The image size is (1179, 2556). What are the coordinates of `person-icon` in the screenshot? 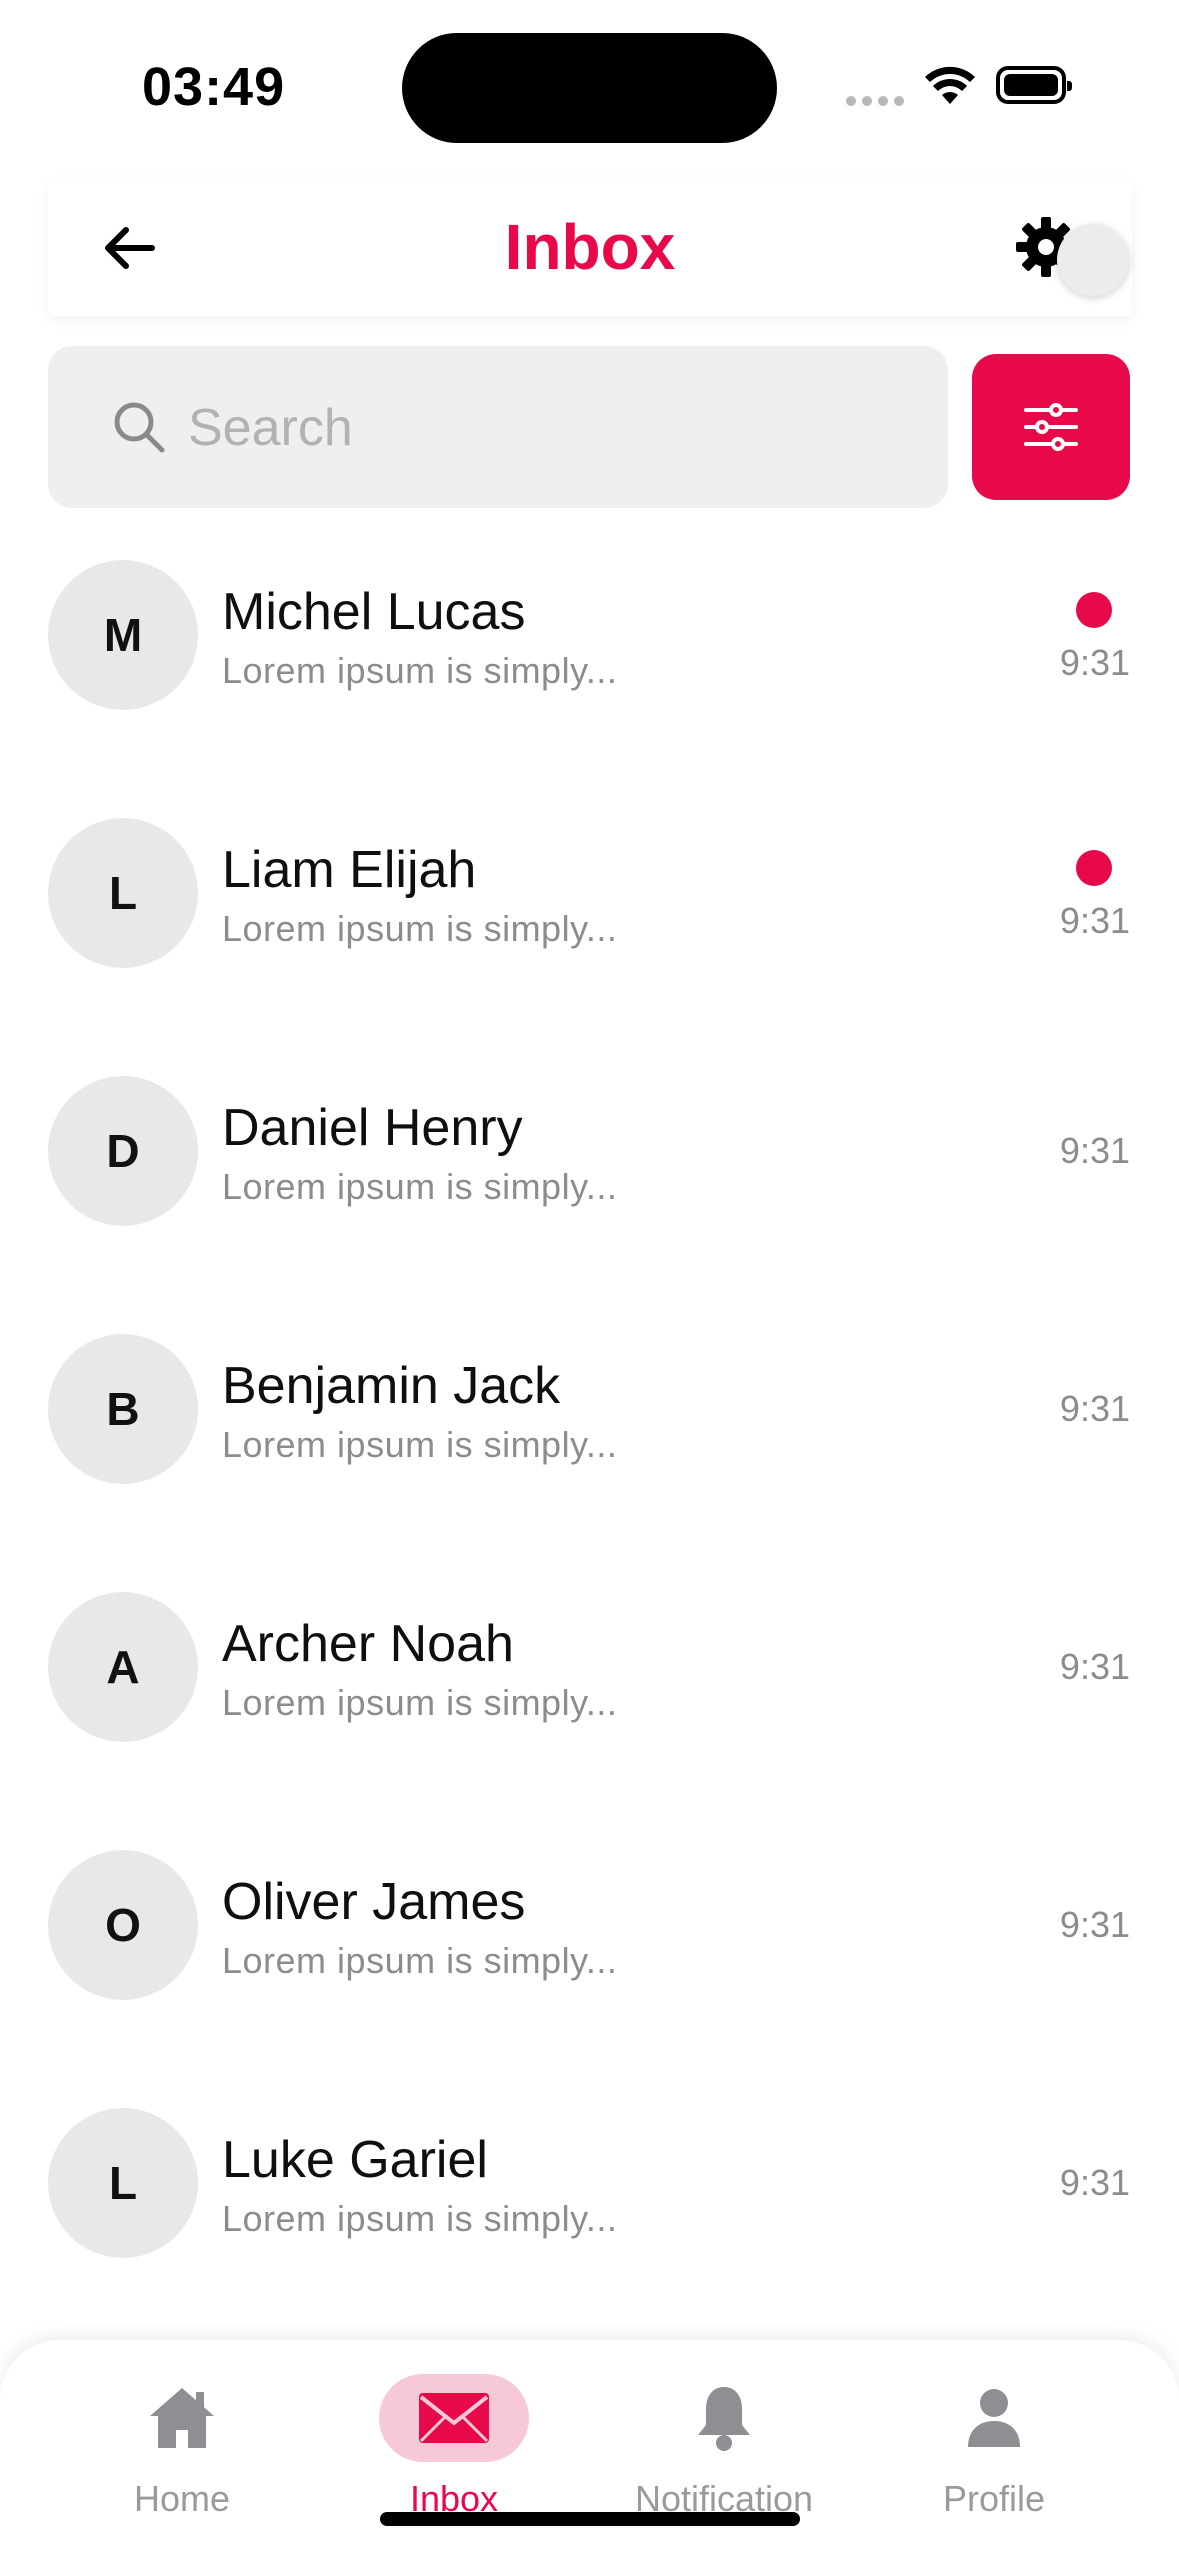 It's located at (994, 2418).